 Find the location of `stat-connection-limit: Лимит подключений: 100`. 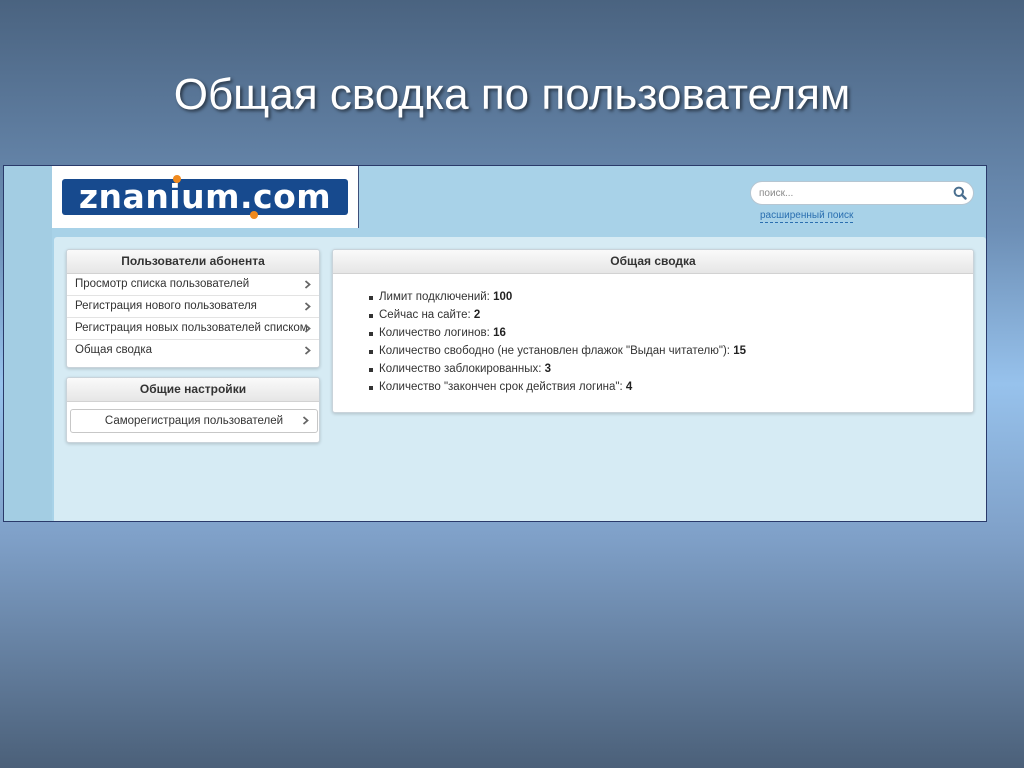

stat-connection-limit: Лимит подключений: 100 is located at coordinates (671, 297).